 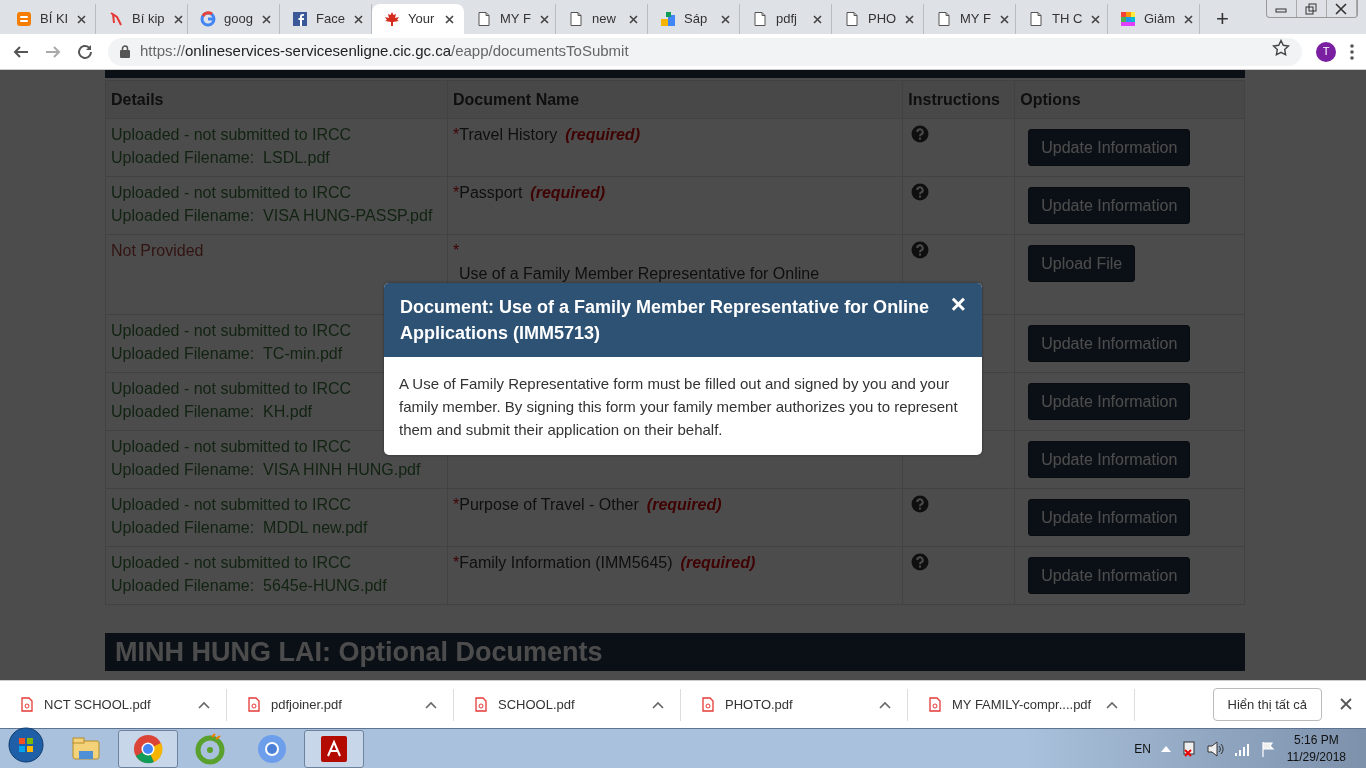 I want to click on document-name: Family Information (IMM5645), so click(x=566, y=562).